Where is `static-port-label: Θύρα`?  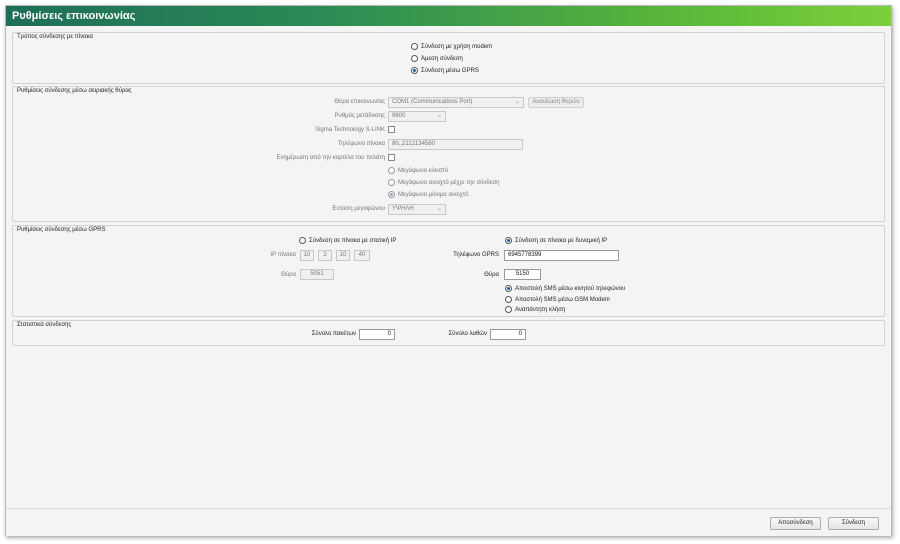
static-port-label: Θύρα is located at coordinates (288, 275).